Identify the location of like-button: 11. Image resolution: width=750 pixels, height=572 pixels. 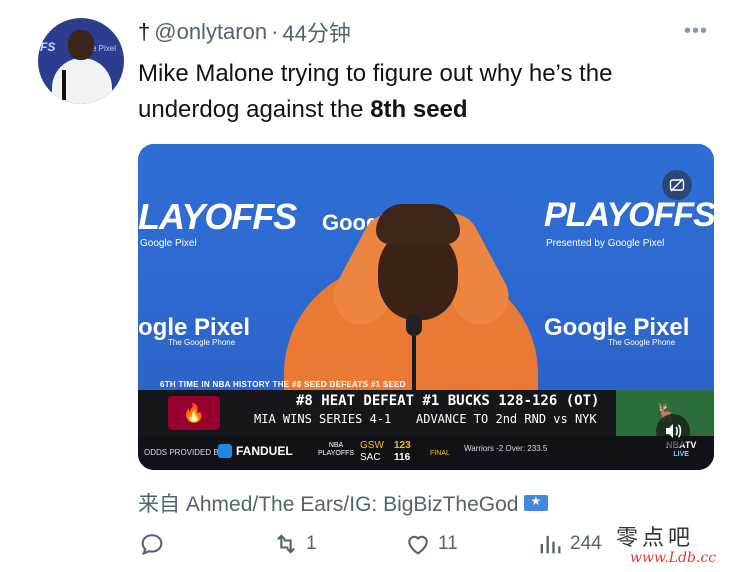
(431, 544).